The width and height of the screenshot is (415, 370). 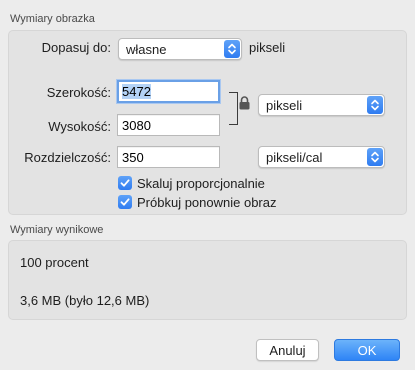 I want to click on fit-popup: własne, so click(x=180, y=49).